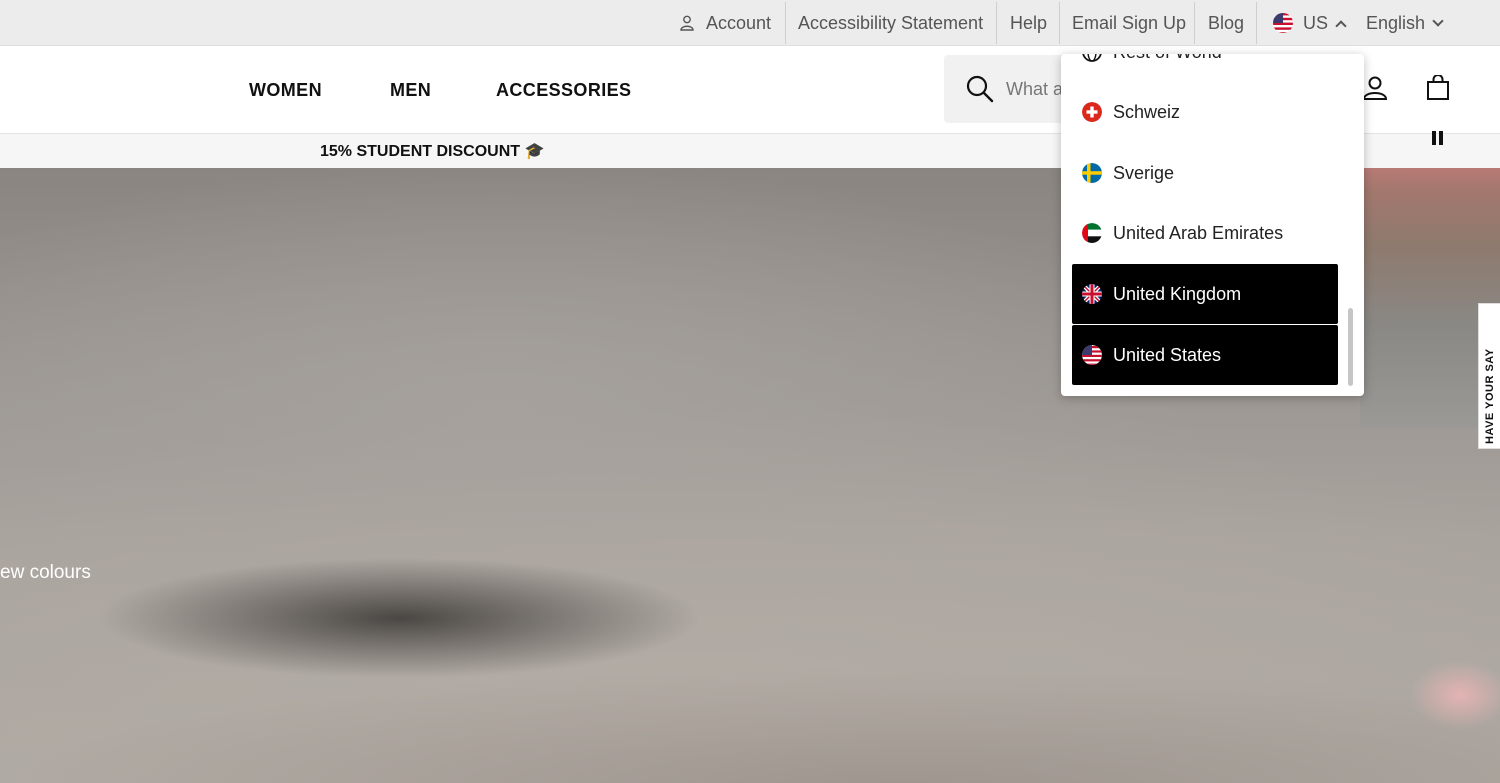 The height and width of the screenshot is (783, 1500). Describe the element at coordinates (1177, 293) in the screenshot. I see `country-option-label: United Kingdom` at that location.